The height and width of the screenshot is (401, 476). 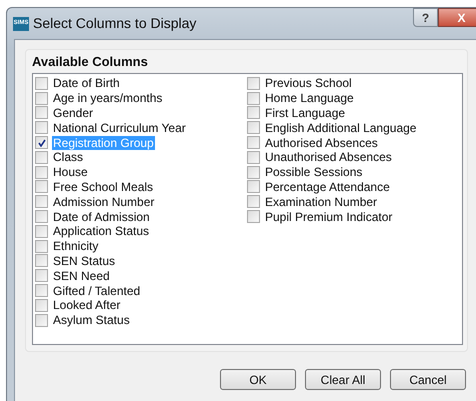 I want to click on column-option: First Language, so click(x=305, y=113).